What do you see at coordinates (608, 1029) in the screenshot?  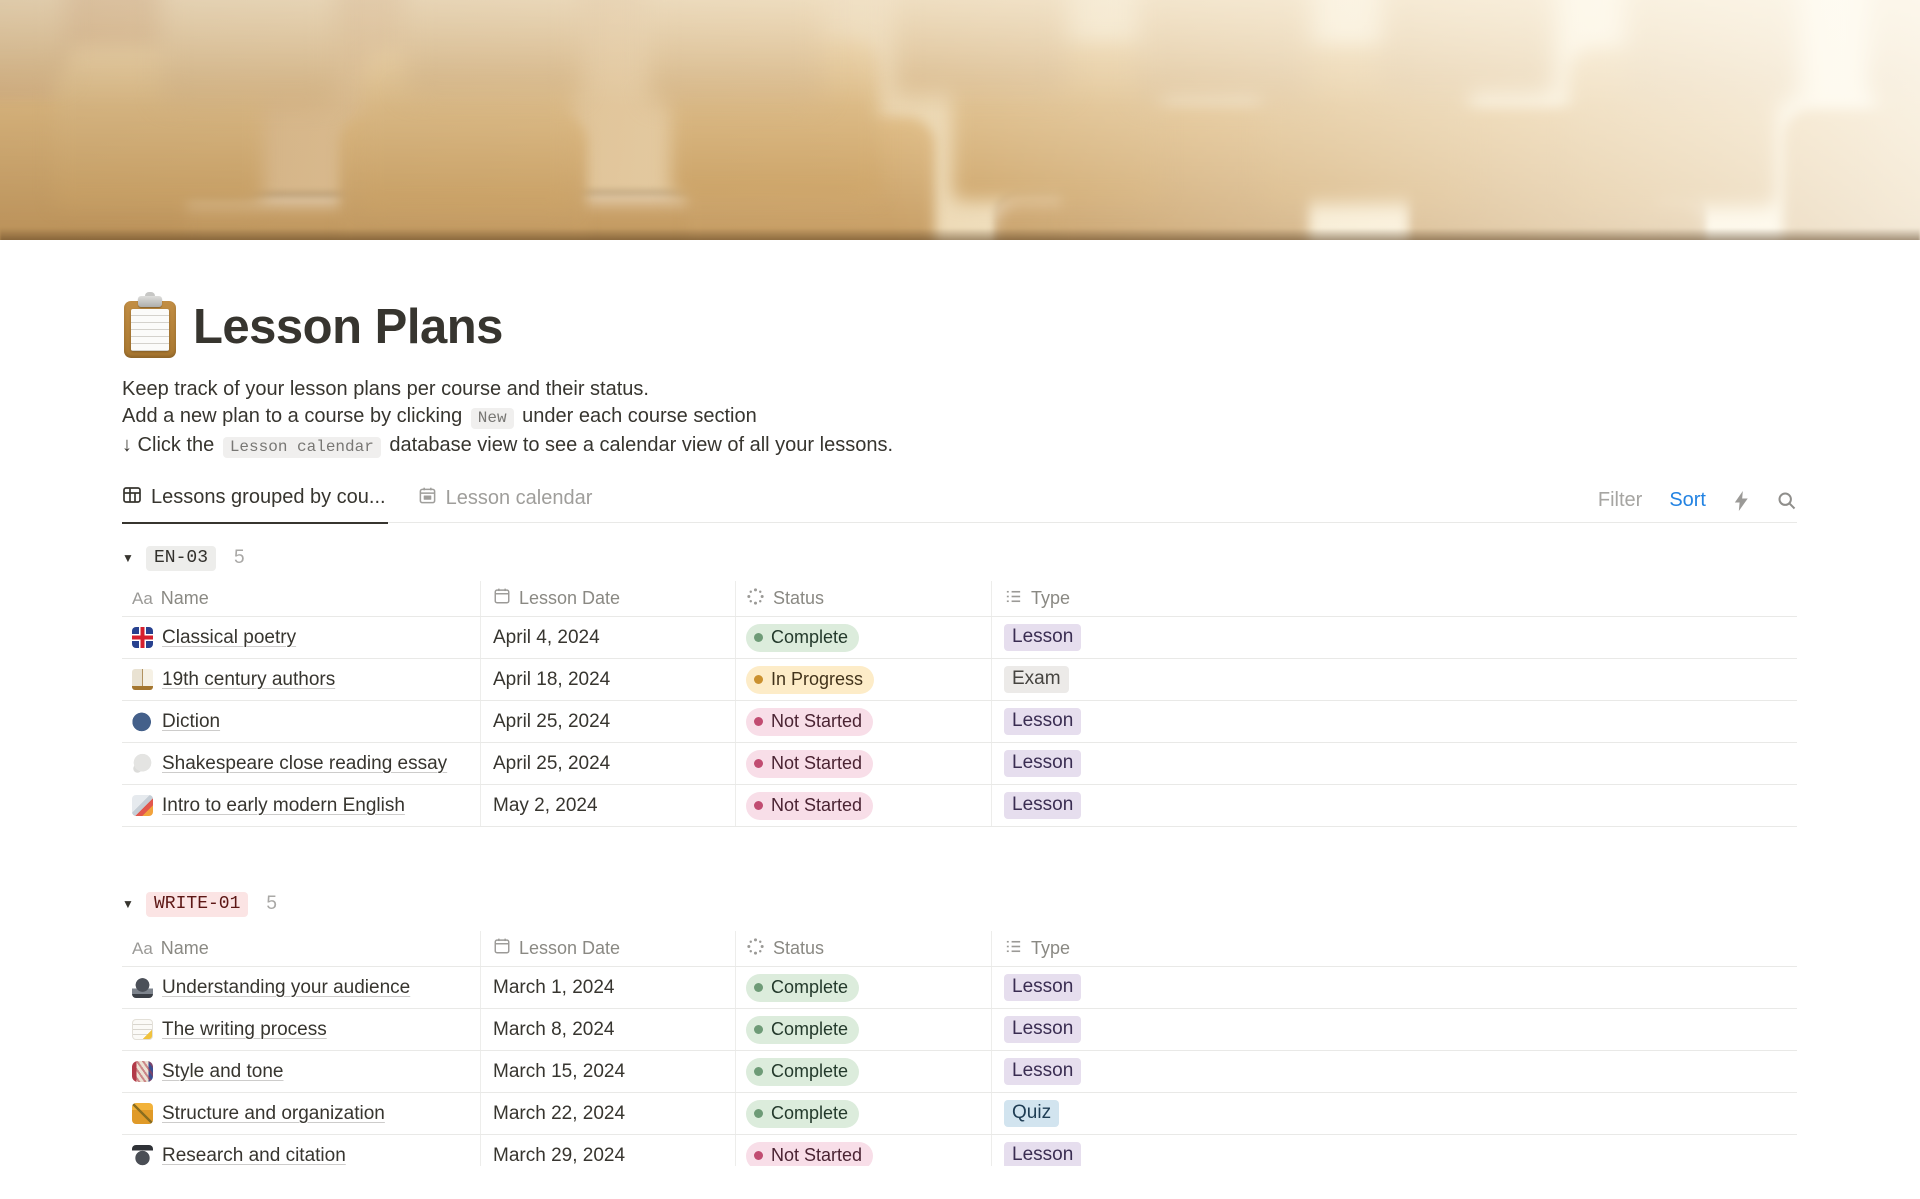 I see `lesson-date-cell: March 8, 2024` at bounding box center [608, 1029].